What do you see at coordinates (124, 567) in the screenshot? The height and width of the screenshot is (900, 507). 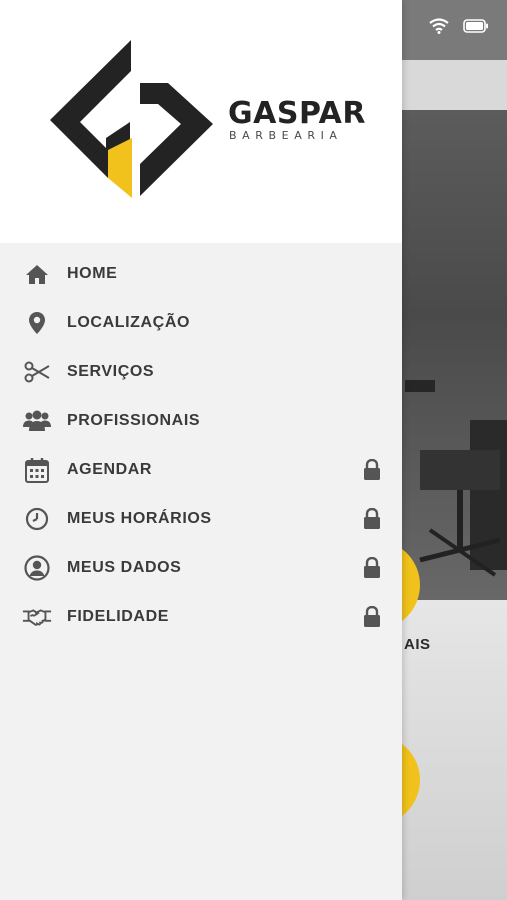 I see `menu-item-label: MEUS DADOS` at bounding box center [124, 567].